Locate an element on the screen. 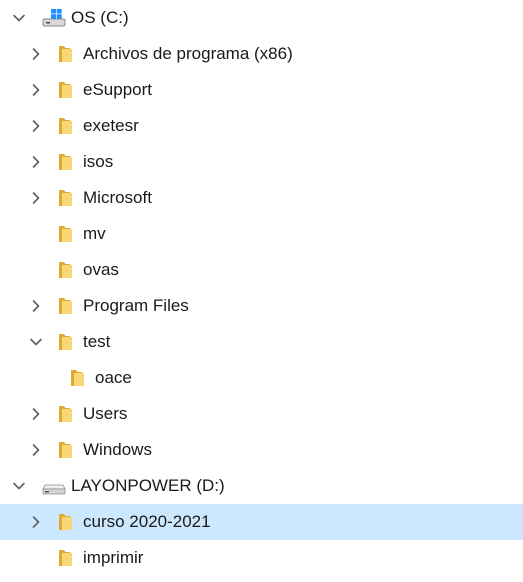 The image size is (523, 582). tree-item-label: Users is located at coordinates (105, 413).